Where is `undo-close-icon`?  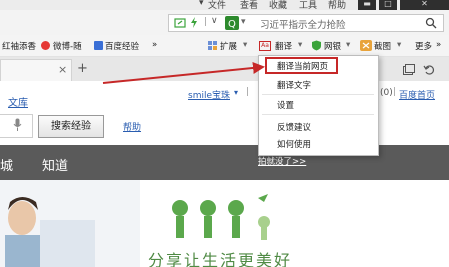
undo-close-icon is located at coordinates (429, 69).